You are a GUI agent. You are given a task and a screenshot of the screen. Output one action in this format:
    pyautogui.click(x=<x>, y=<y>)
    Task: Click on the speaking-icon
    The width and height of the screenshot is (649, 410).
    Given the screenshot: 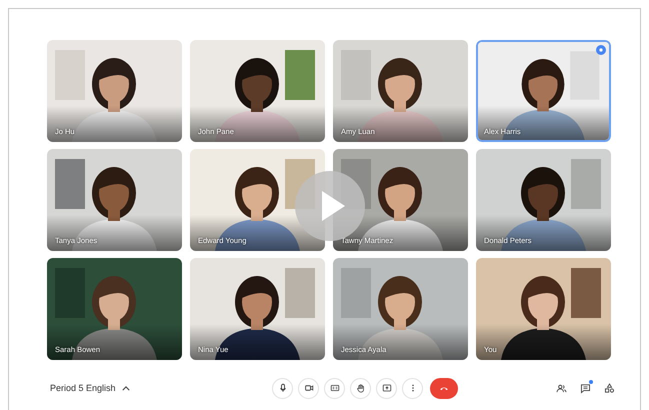 What is the action you would take?
    pyautogui.click(x=601, y=50)
    